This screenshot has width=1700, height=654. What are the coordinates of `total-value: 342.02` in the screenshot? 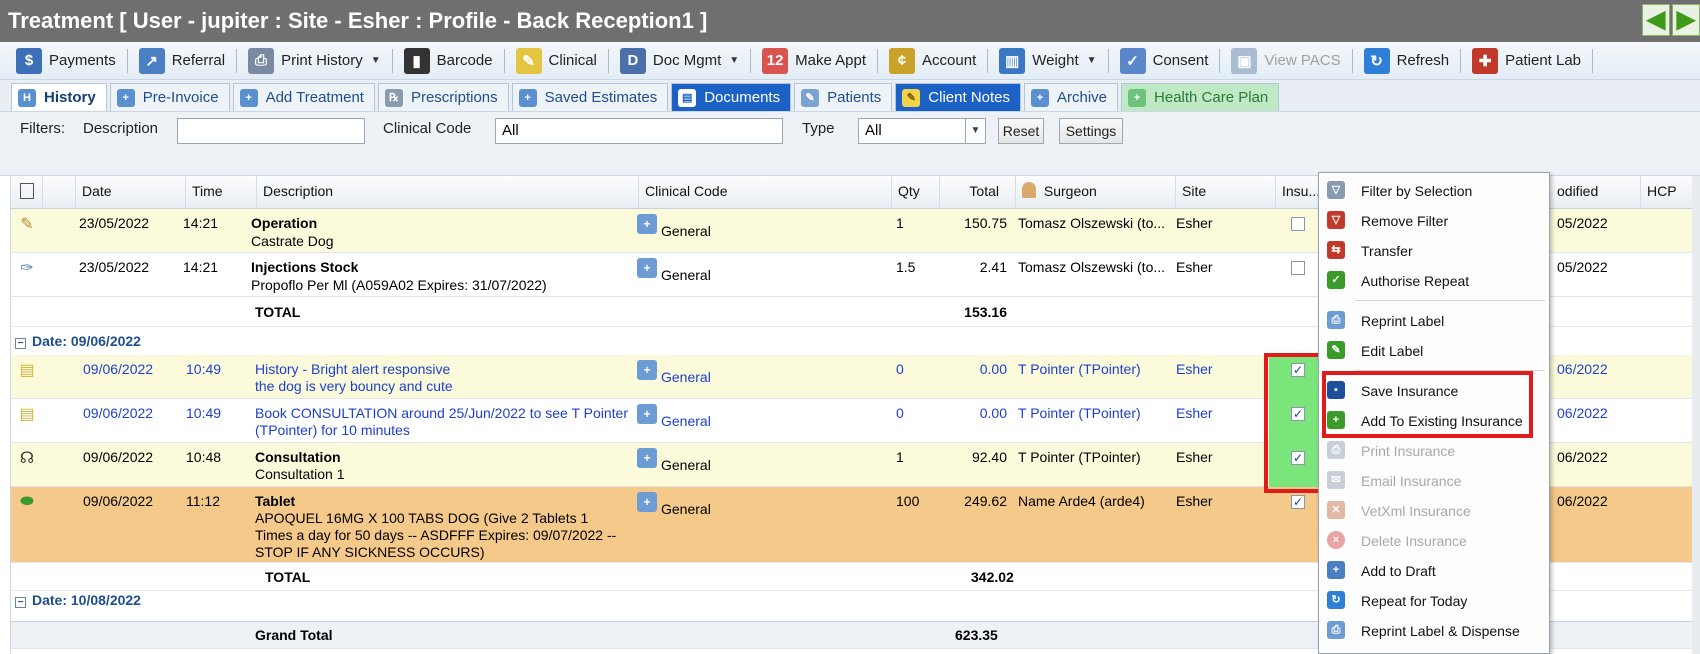 It's located at (992, 577).